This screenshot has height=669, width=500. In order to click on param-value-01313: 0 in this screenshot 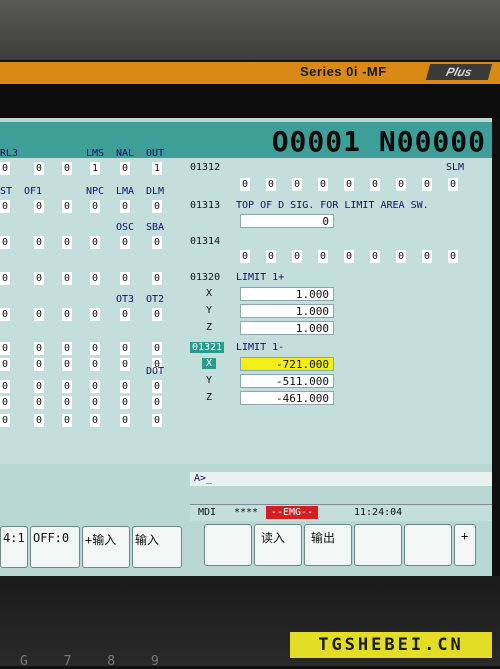, I will do `click(287, 221)`.